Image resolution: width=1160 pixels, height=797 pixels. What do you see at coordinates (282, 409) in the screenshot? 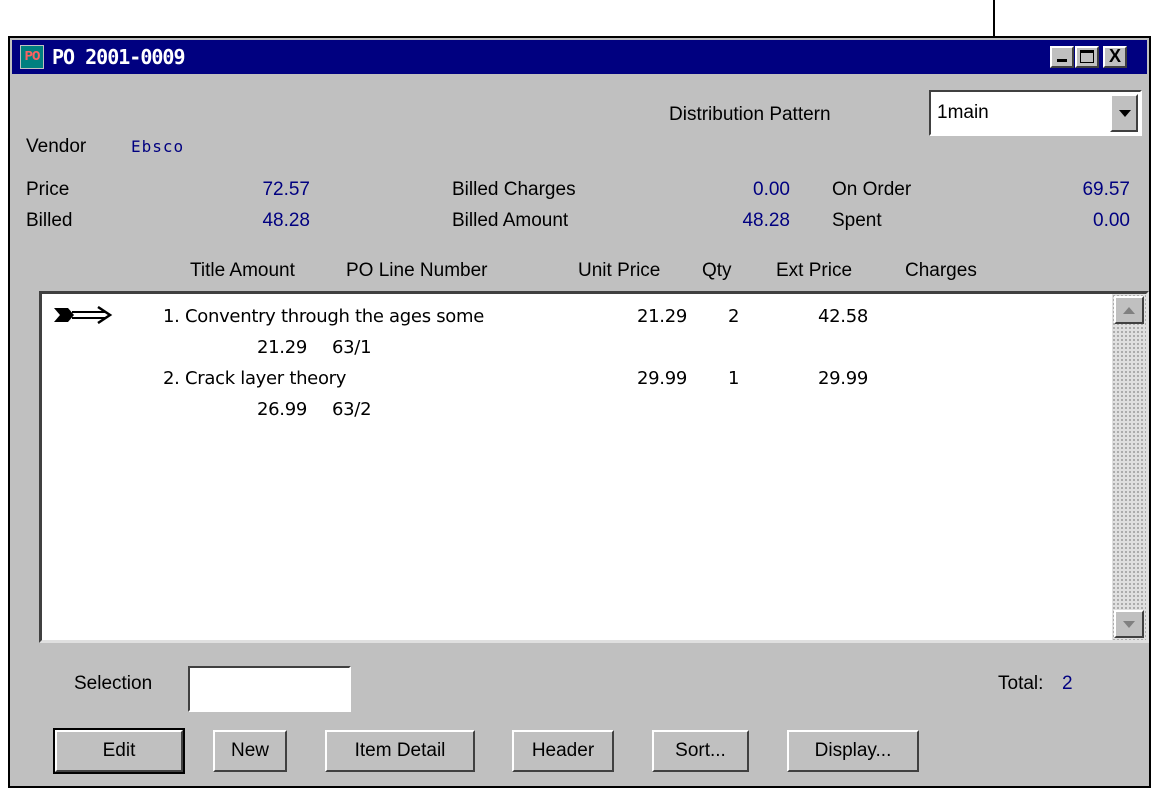
I see `line-title-amount: 26.99` at bounding box center [282, 409].